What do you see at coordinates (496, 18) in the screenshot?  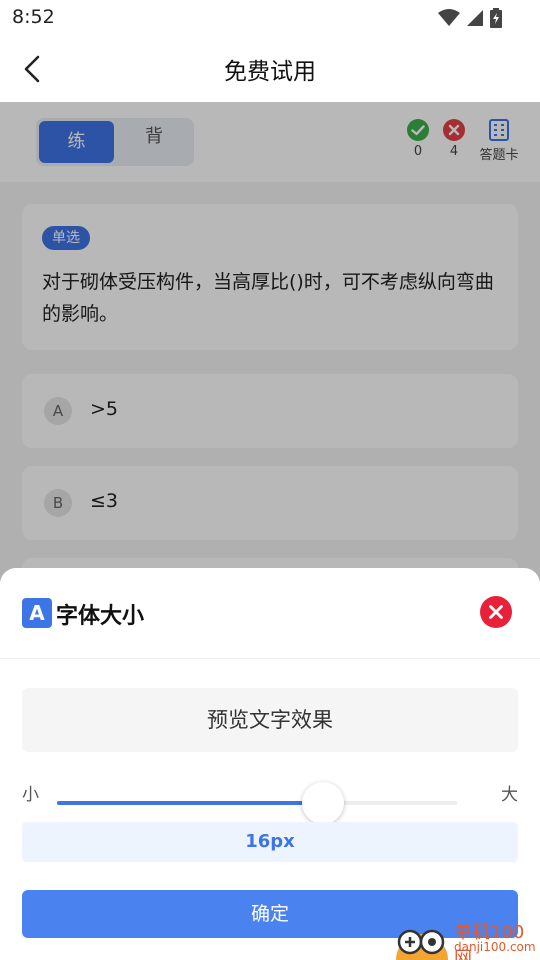 I see `battery-icon` at bounding box center [496, 18].